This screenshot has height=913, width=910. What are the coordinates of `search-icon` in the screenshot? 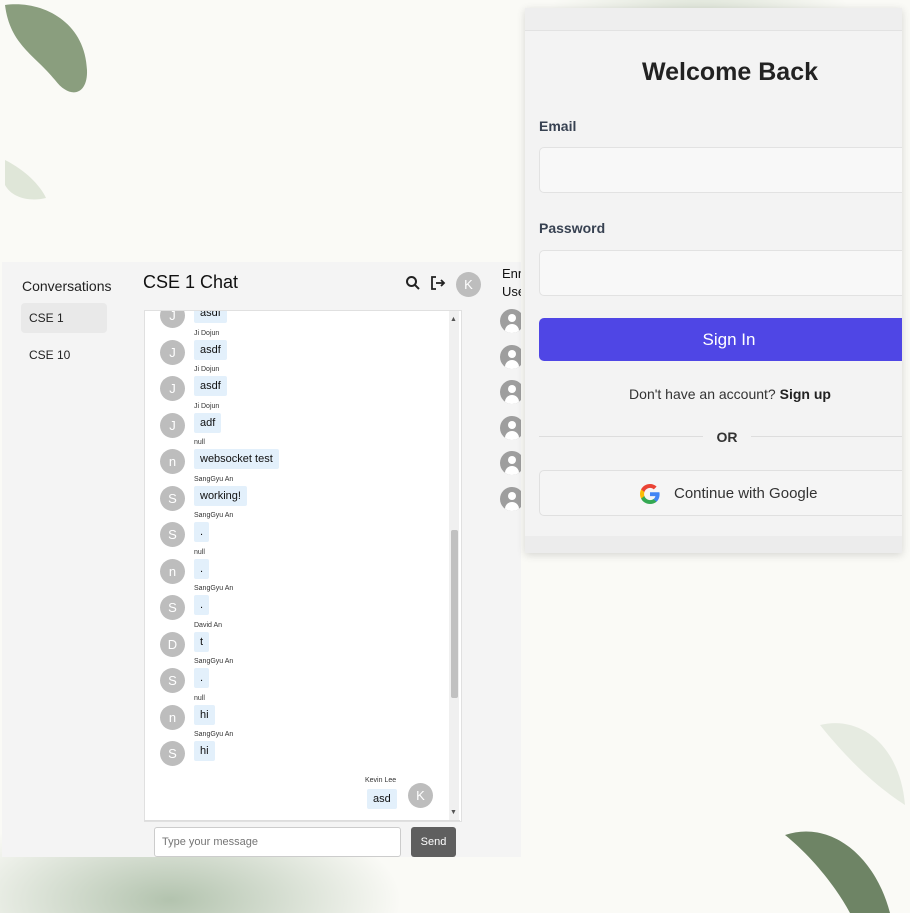 It's located at (413, 283).